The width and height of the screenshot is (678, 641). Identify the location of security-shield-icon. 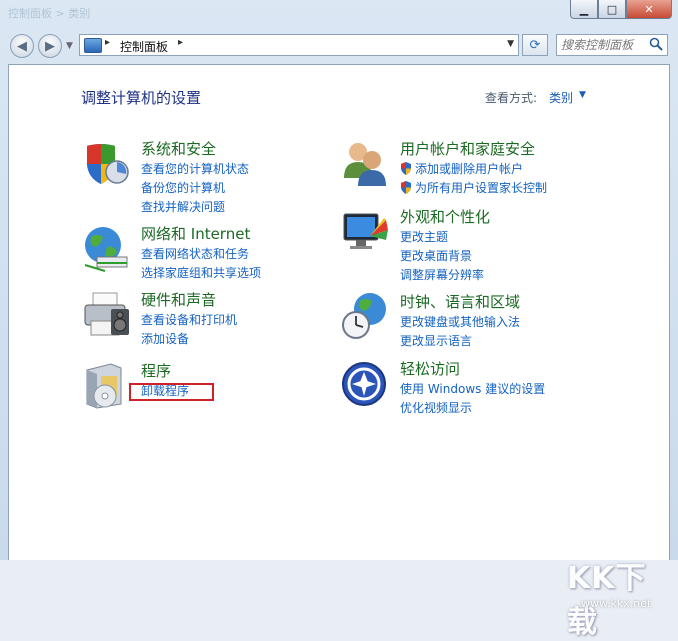
(106, 163).